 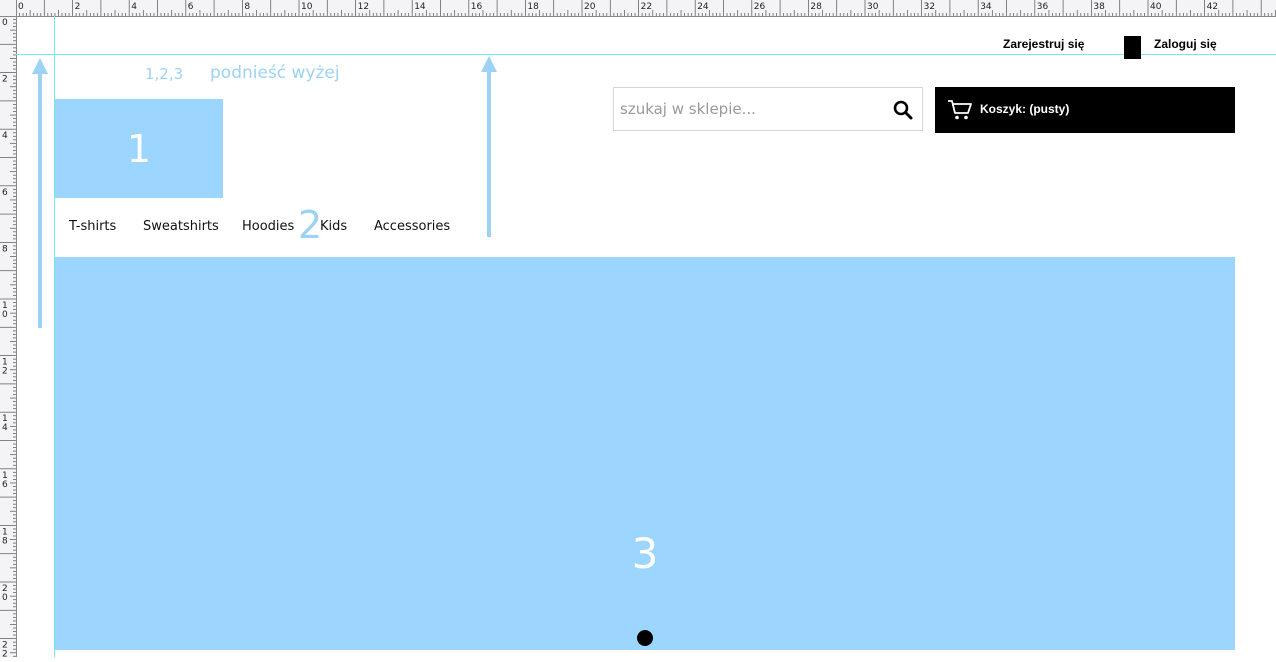 What do you see at coordinates (477, 7) in the screenshot?
I see `ruler-label: 16` at bounding box center [477, 7].